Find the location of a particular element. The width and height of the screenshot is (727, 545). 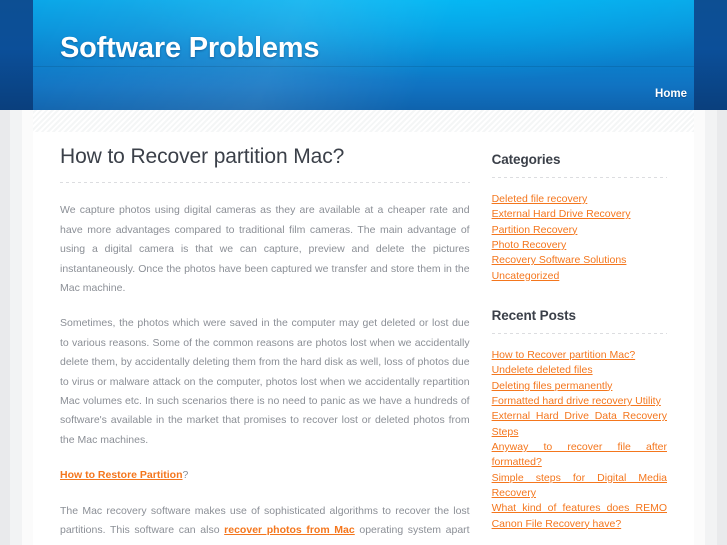

categories-divider is located at coordinates (579, 177).